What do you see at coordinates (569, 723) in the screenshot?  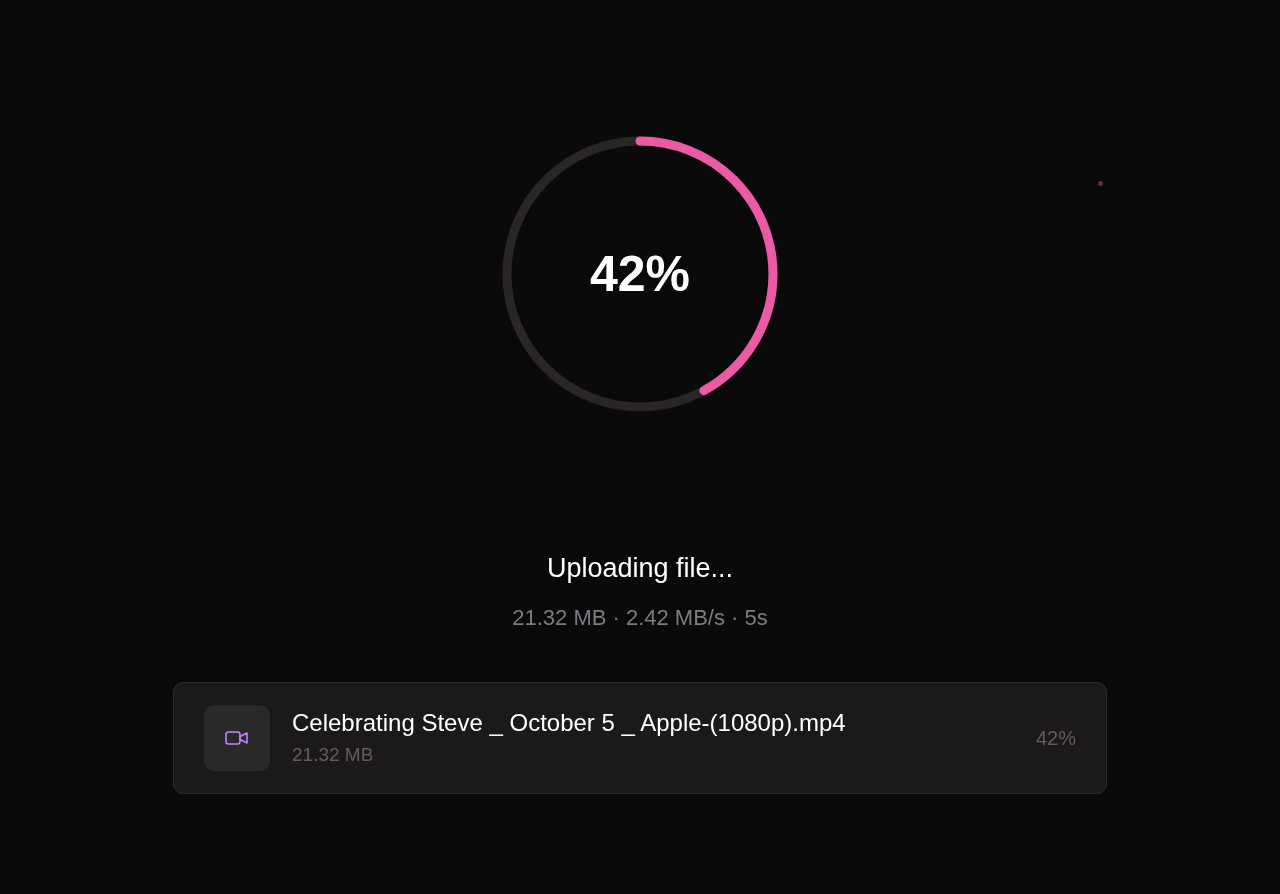 I see `file-name: Celebrating Steve _ October 5 _ Apple-(1080p).mp4` at bounding box center [569, 723].